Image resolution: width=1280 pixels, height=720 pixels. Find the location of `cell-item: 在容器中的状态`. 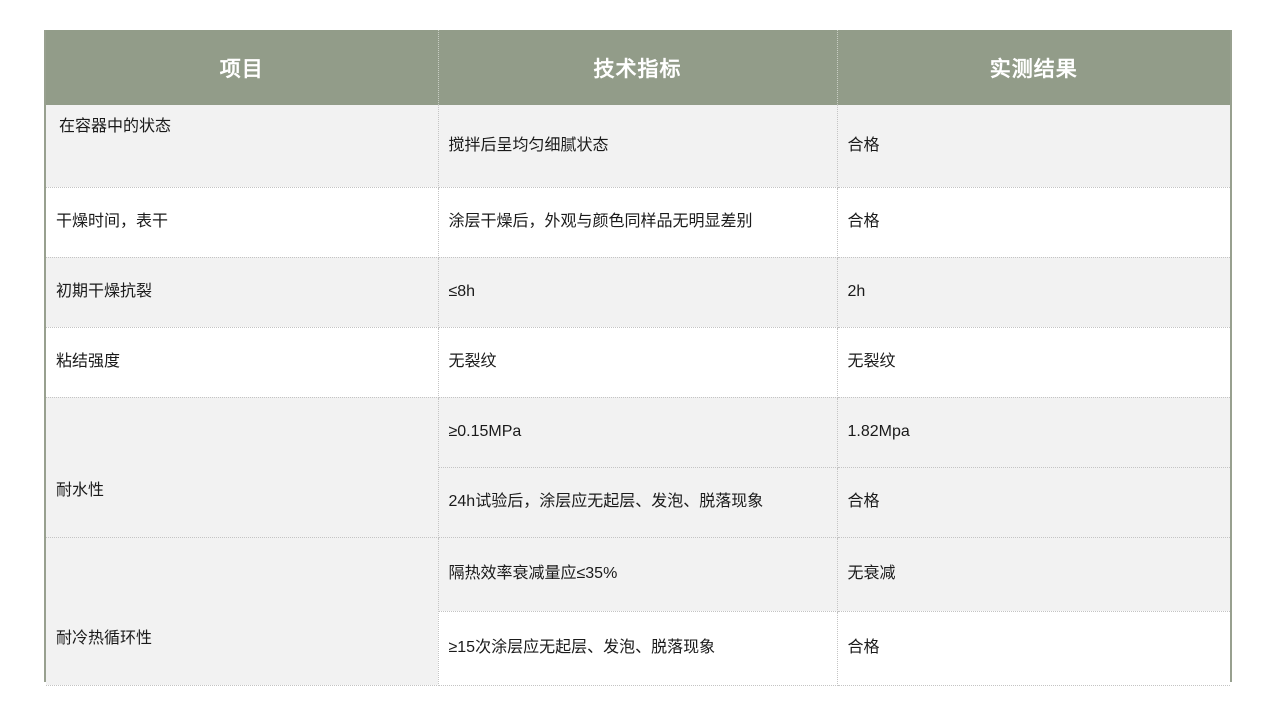

cell-item: 在容器中的状态 is located at coordinates (242, 146).